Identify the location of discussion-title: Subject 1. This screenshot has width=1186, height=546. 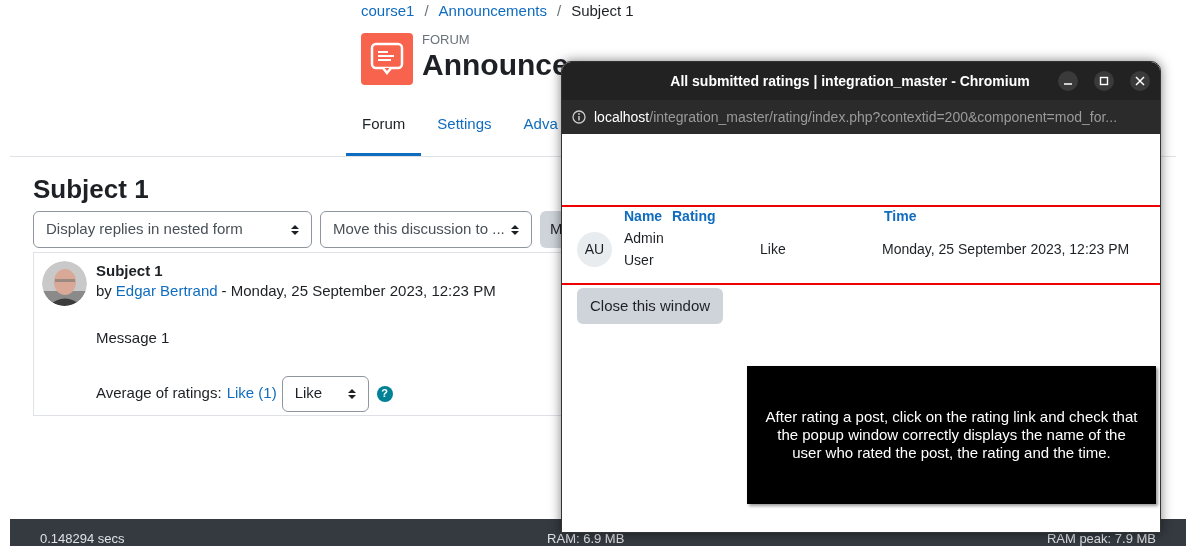
(91, 189).